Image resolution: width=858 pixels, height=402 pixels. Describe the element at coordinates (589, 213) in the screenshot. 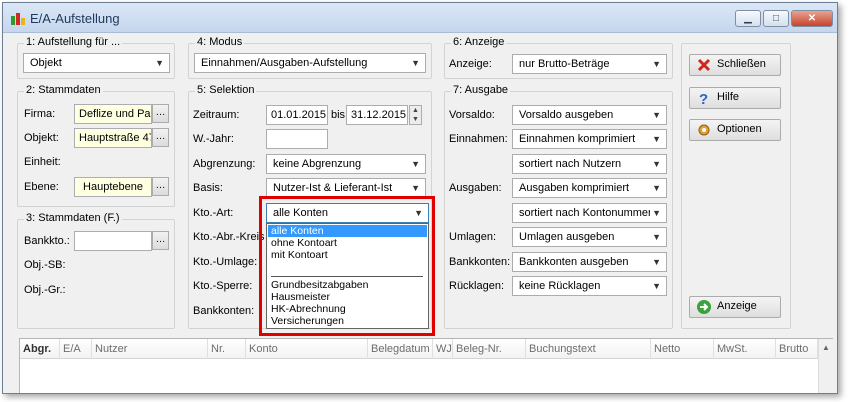

I see `ausgaben-sort-select: sortiert nach Kontonummern ▼` at that location.